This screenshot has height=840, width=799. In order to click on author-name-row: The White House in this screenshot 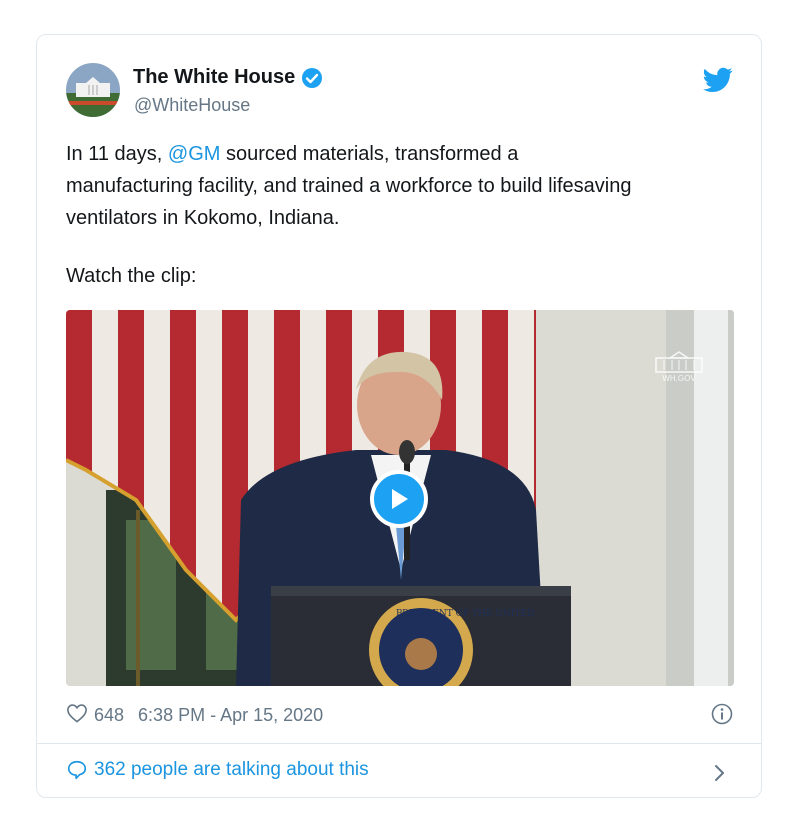, I will do `click(228, 77)`.